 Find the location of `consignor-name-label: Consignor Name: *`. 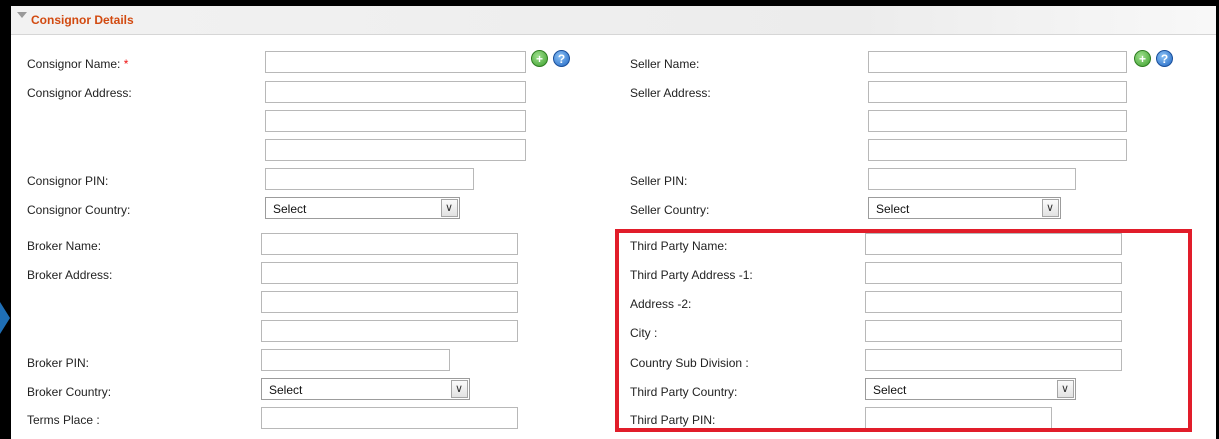

consignor-name-label: Consignor Name: * is located at coordinates (77, 64).